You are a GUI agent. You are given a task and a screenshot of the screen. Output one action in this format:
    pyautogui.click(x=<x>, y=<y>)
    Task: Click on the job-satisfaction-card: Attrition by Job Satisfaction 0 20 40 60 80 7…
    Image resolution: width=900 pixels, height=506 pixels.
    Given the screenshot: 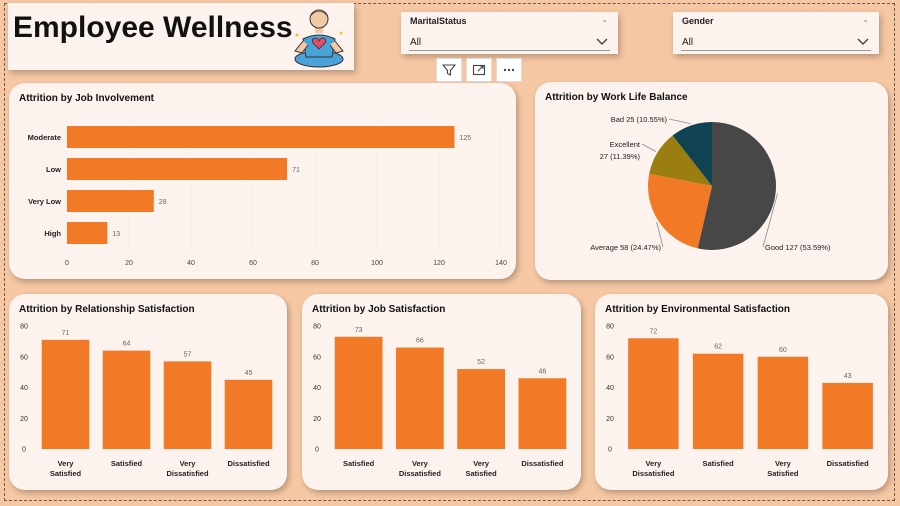 What is the action you would take?
    pyautogui.click(x=441, y=392)
    